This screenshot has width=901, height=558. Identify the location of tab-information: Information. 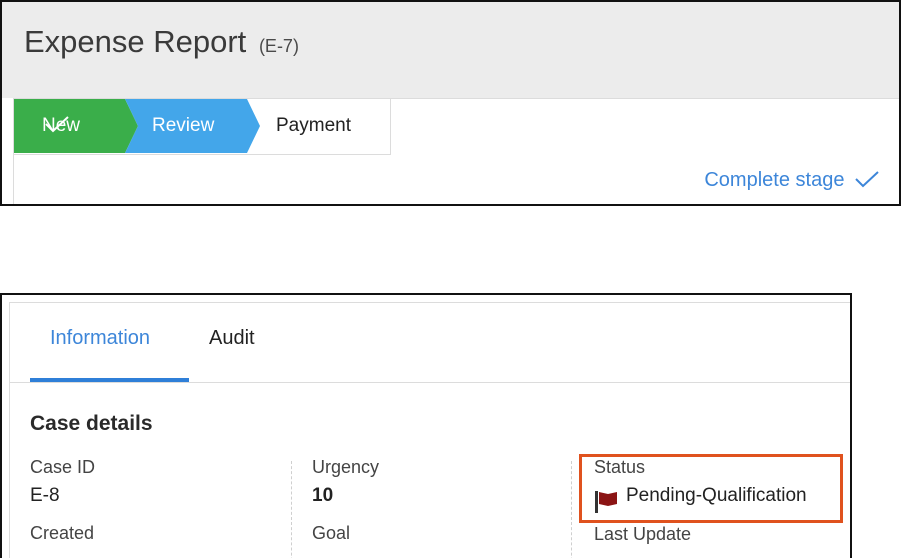
(100, 338).